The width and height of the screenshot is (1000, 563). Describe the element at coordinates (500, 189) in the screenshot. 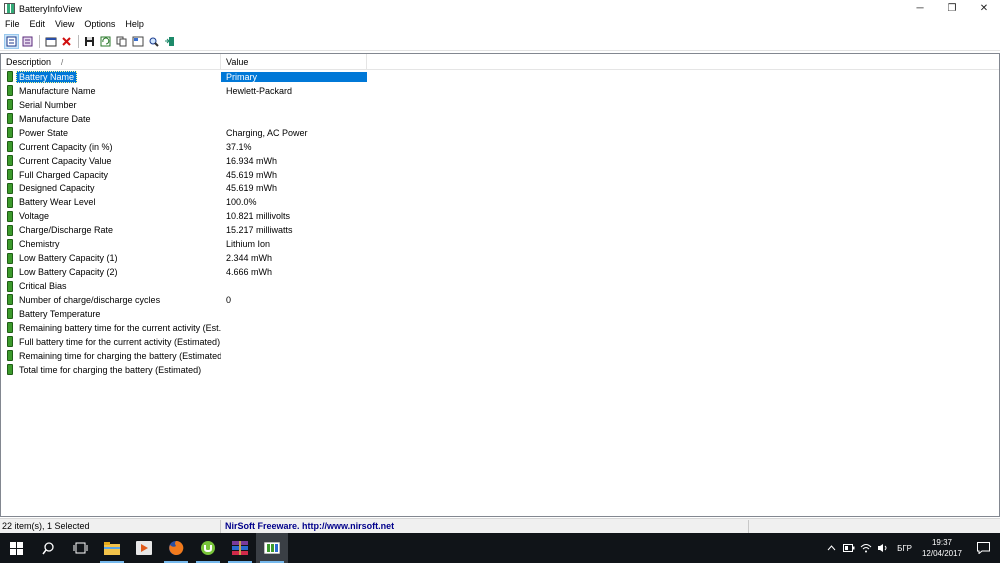

I see `list-row: Designed Capacity 45.619 mWh` at that location.